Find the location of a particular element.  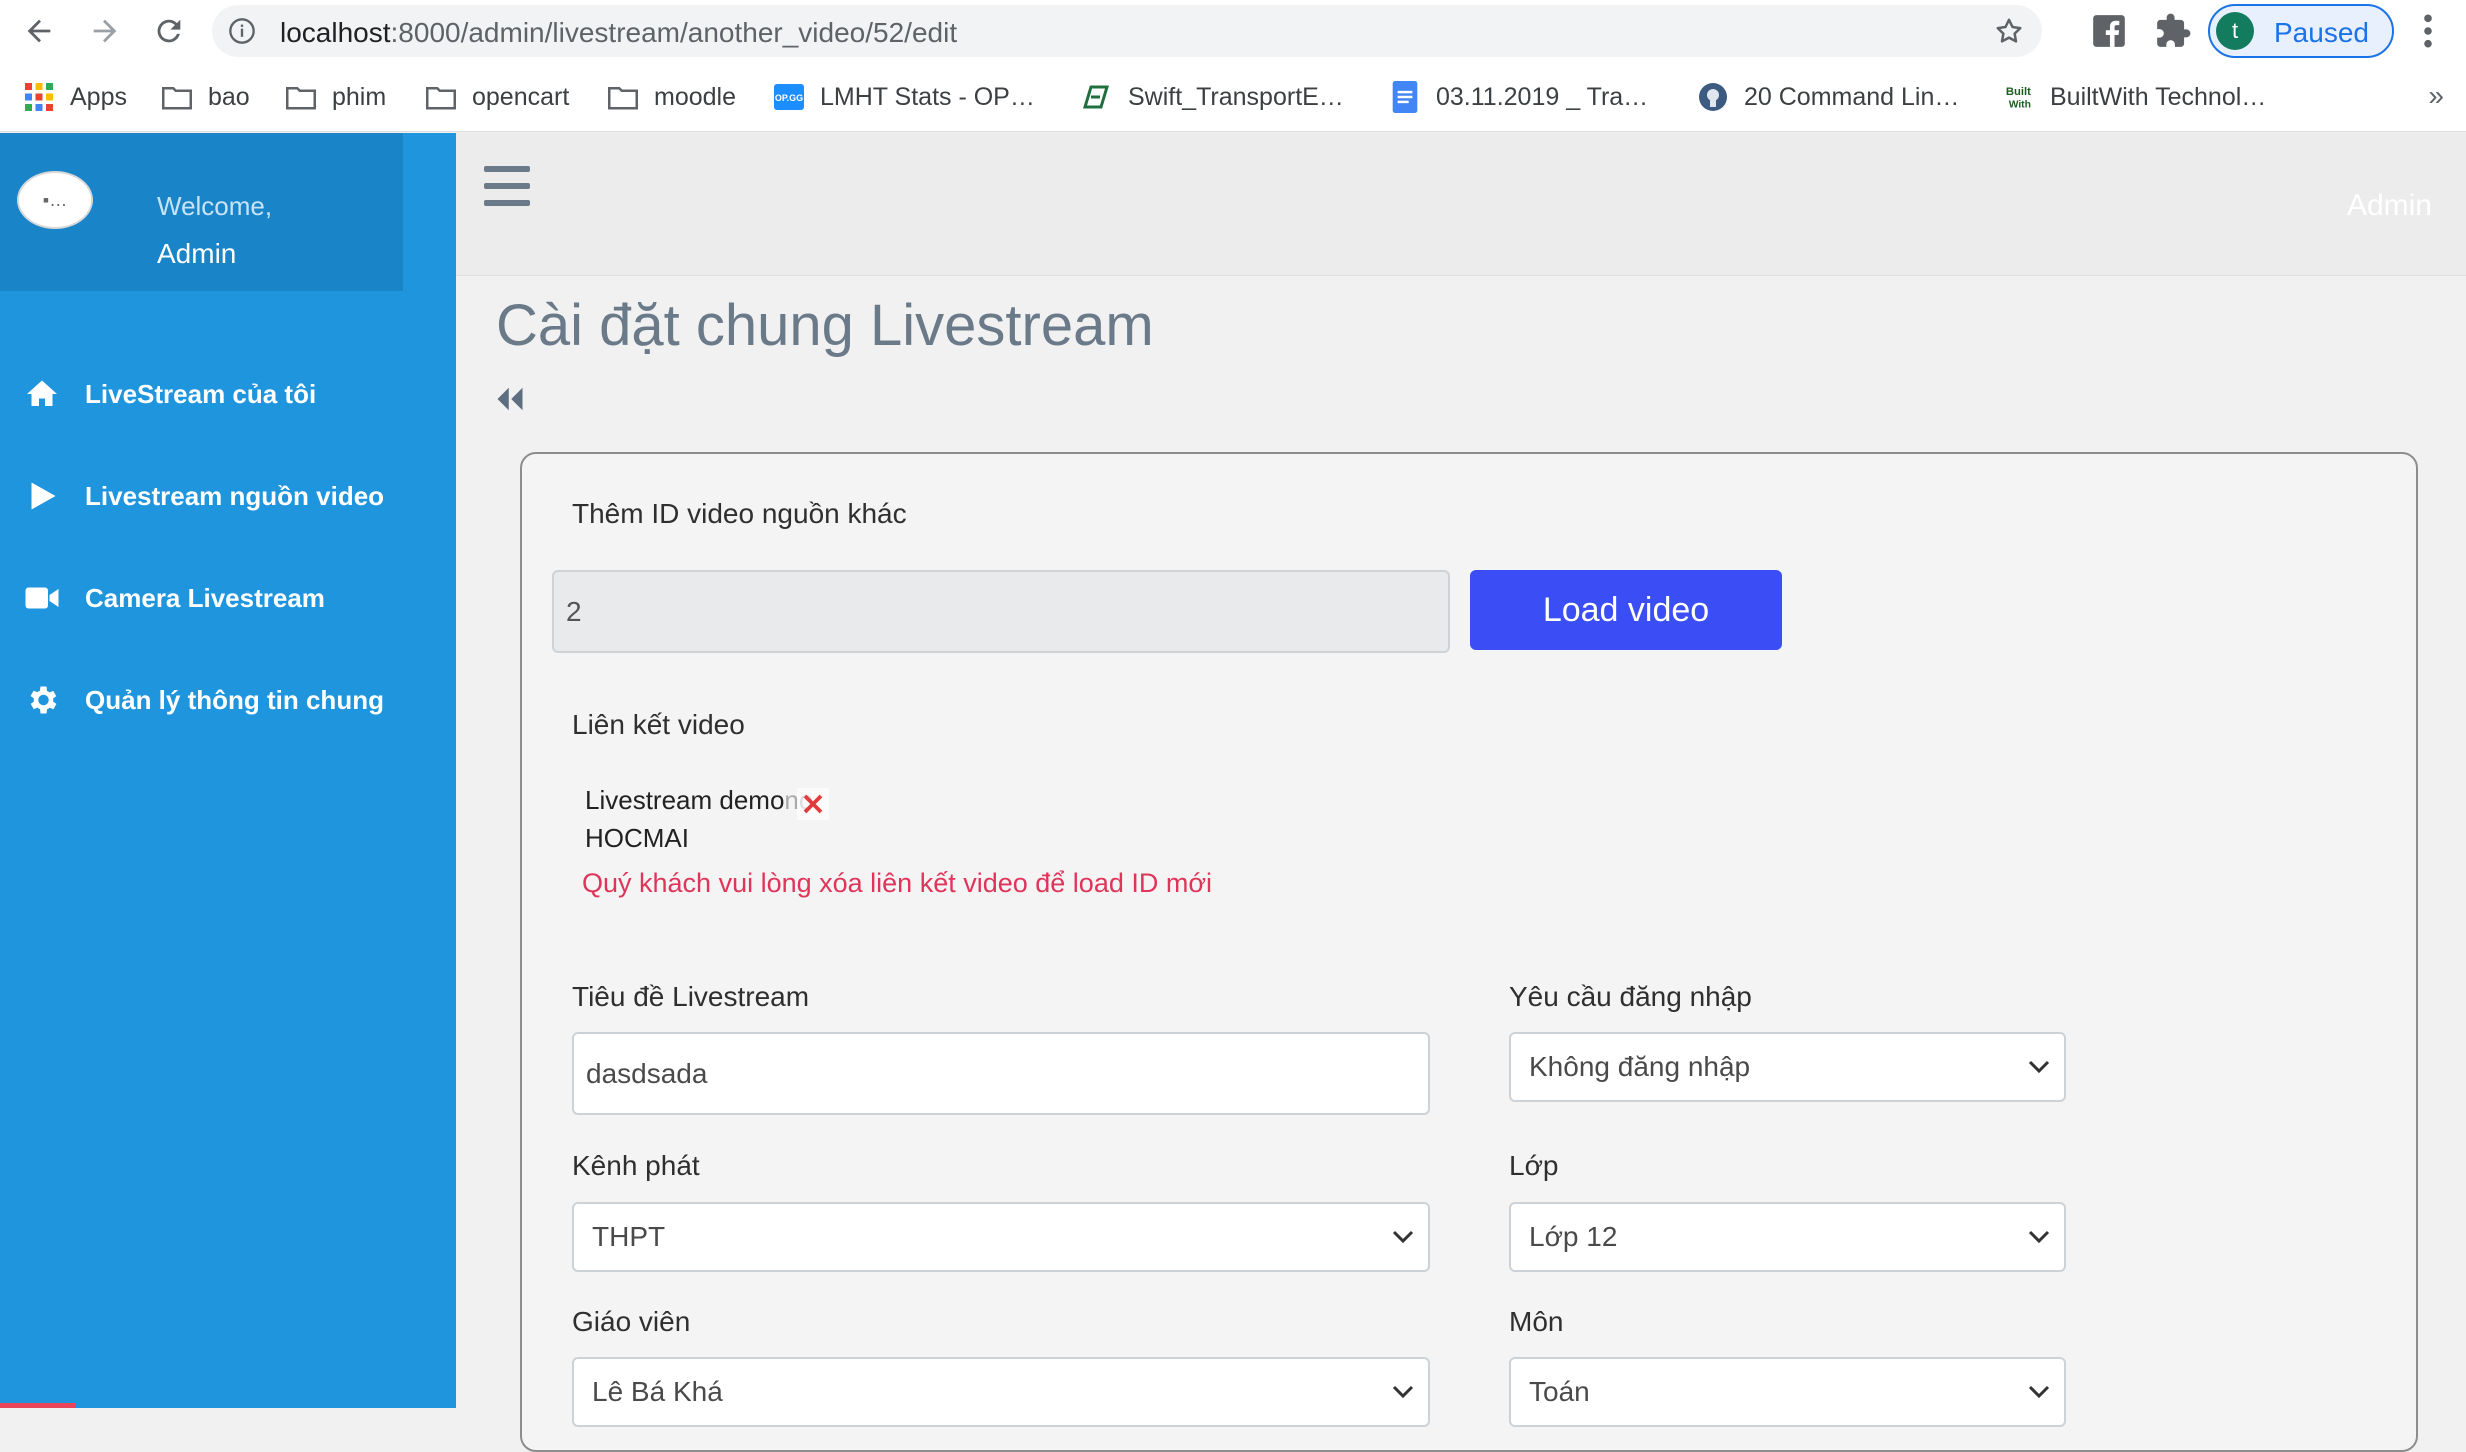

forward-arrow-icon is located at coordinates (105, 31).